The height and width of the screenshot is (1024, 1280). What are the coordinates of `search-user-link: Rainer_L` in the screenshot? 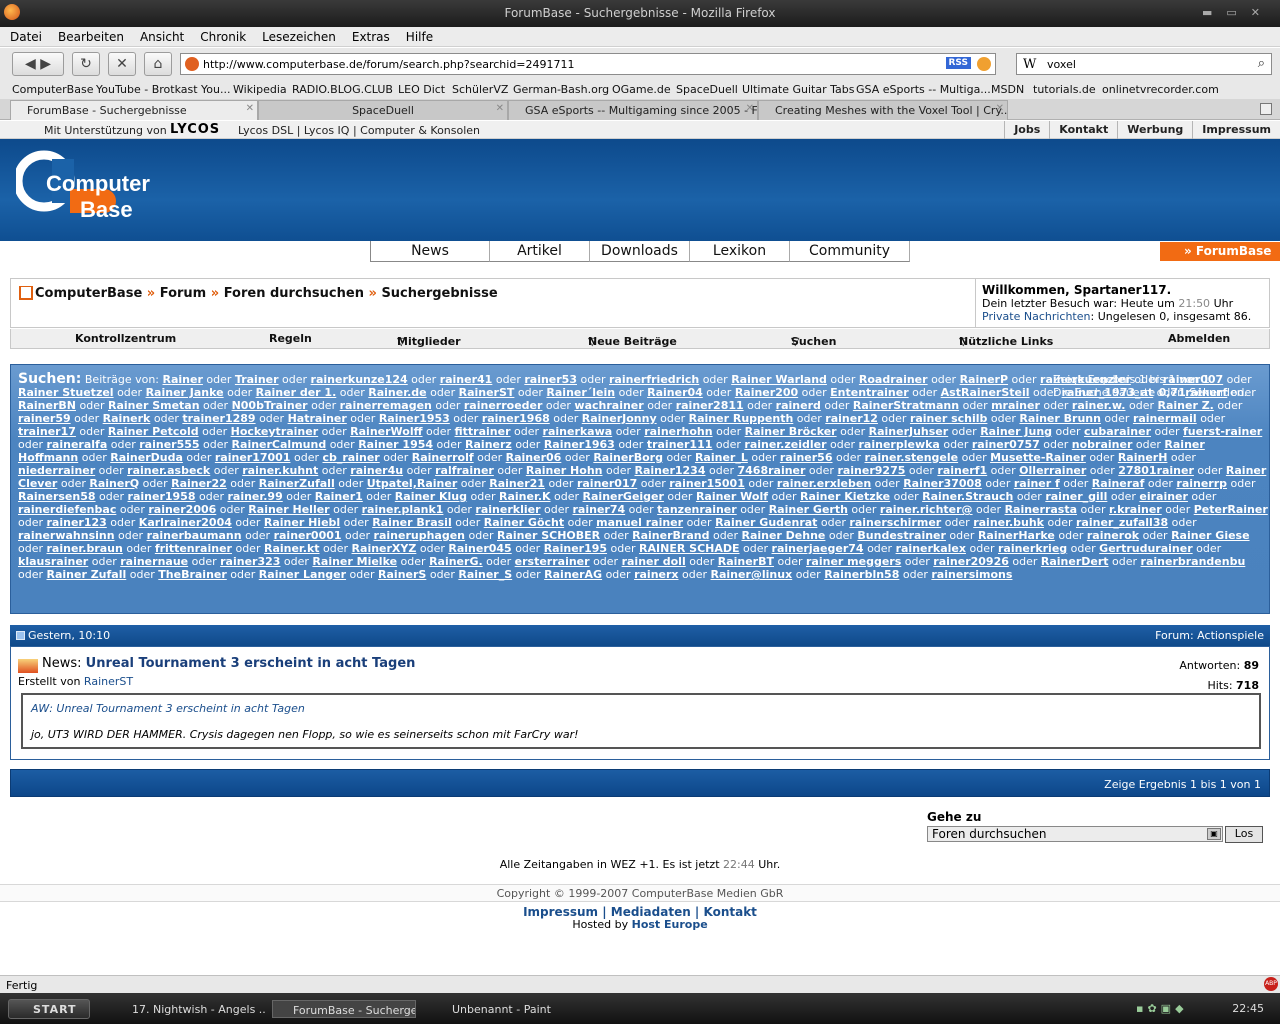 It's located at (721, 457).